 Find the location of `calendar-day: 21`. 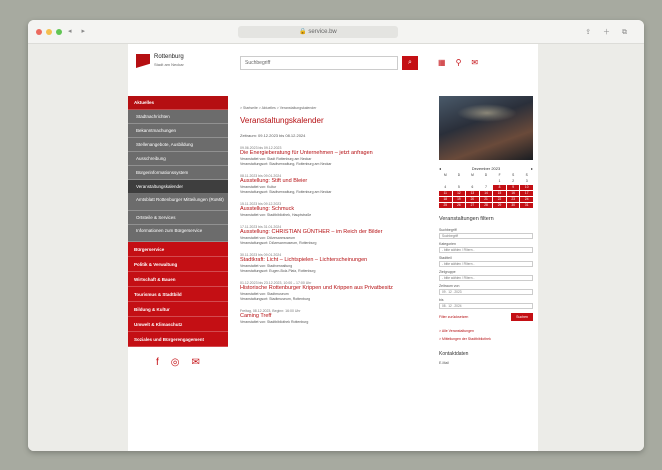

calendar-day: 21 is located at coordinates (486, 199).